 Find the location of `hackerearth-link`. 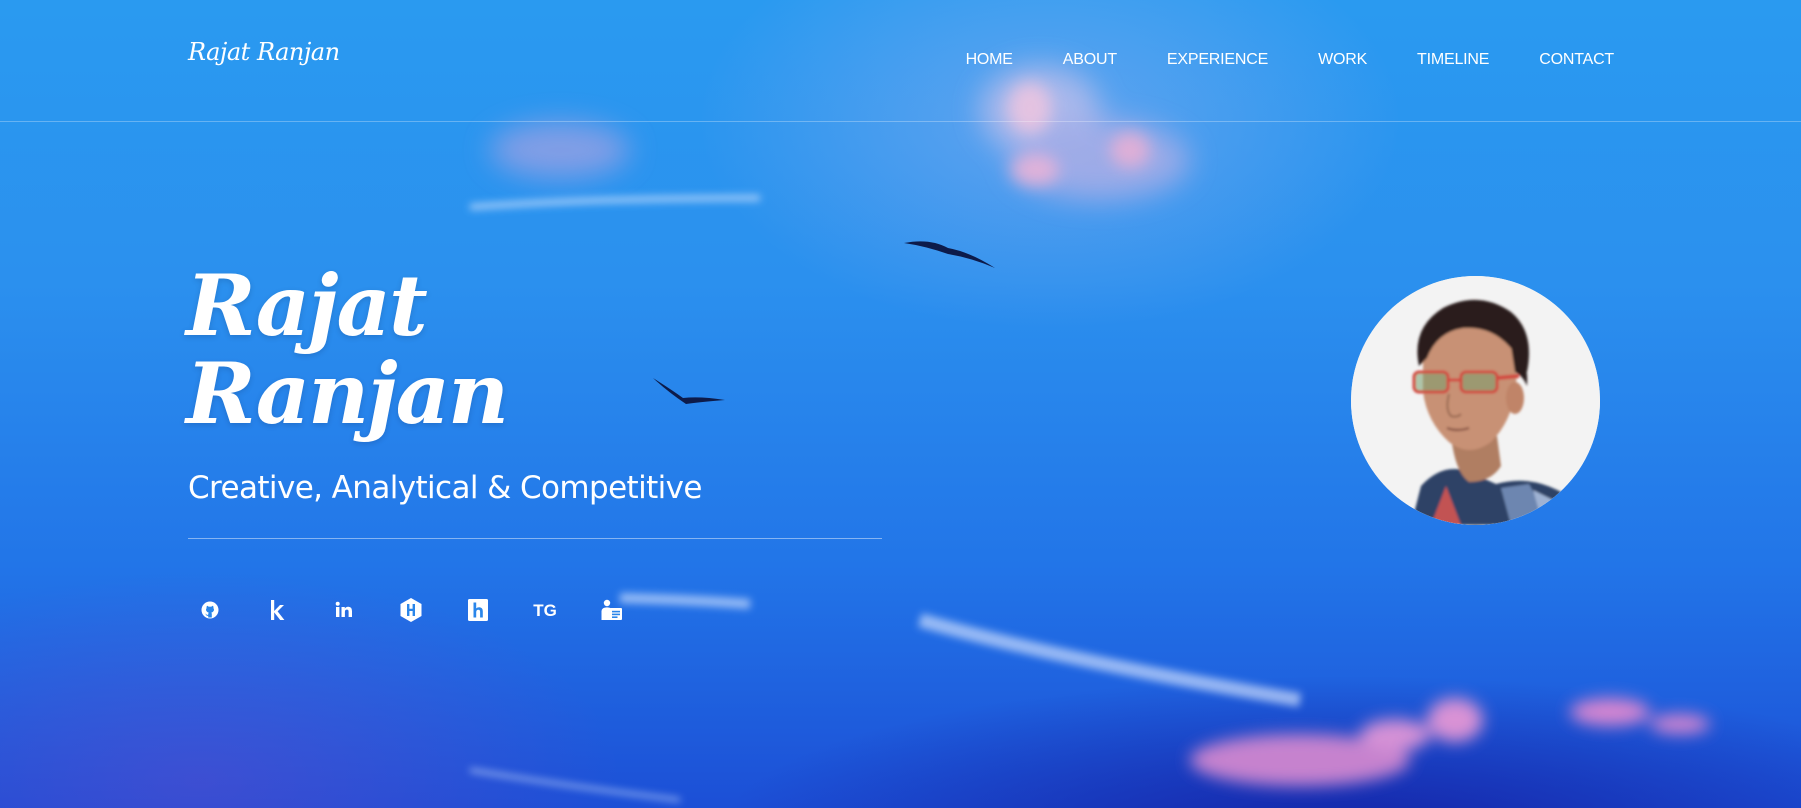

hackerearth-link is located at coordinates (411, 610).